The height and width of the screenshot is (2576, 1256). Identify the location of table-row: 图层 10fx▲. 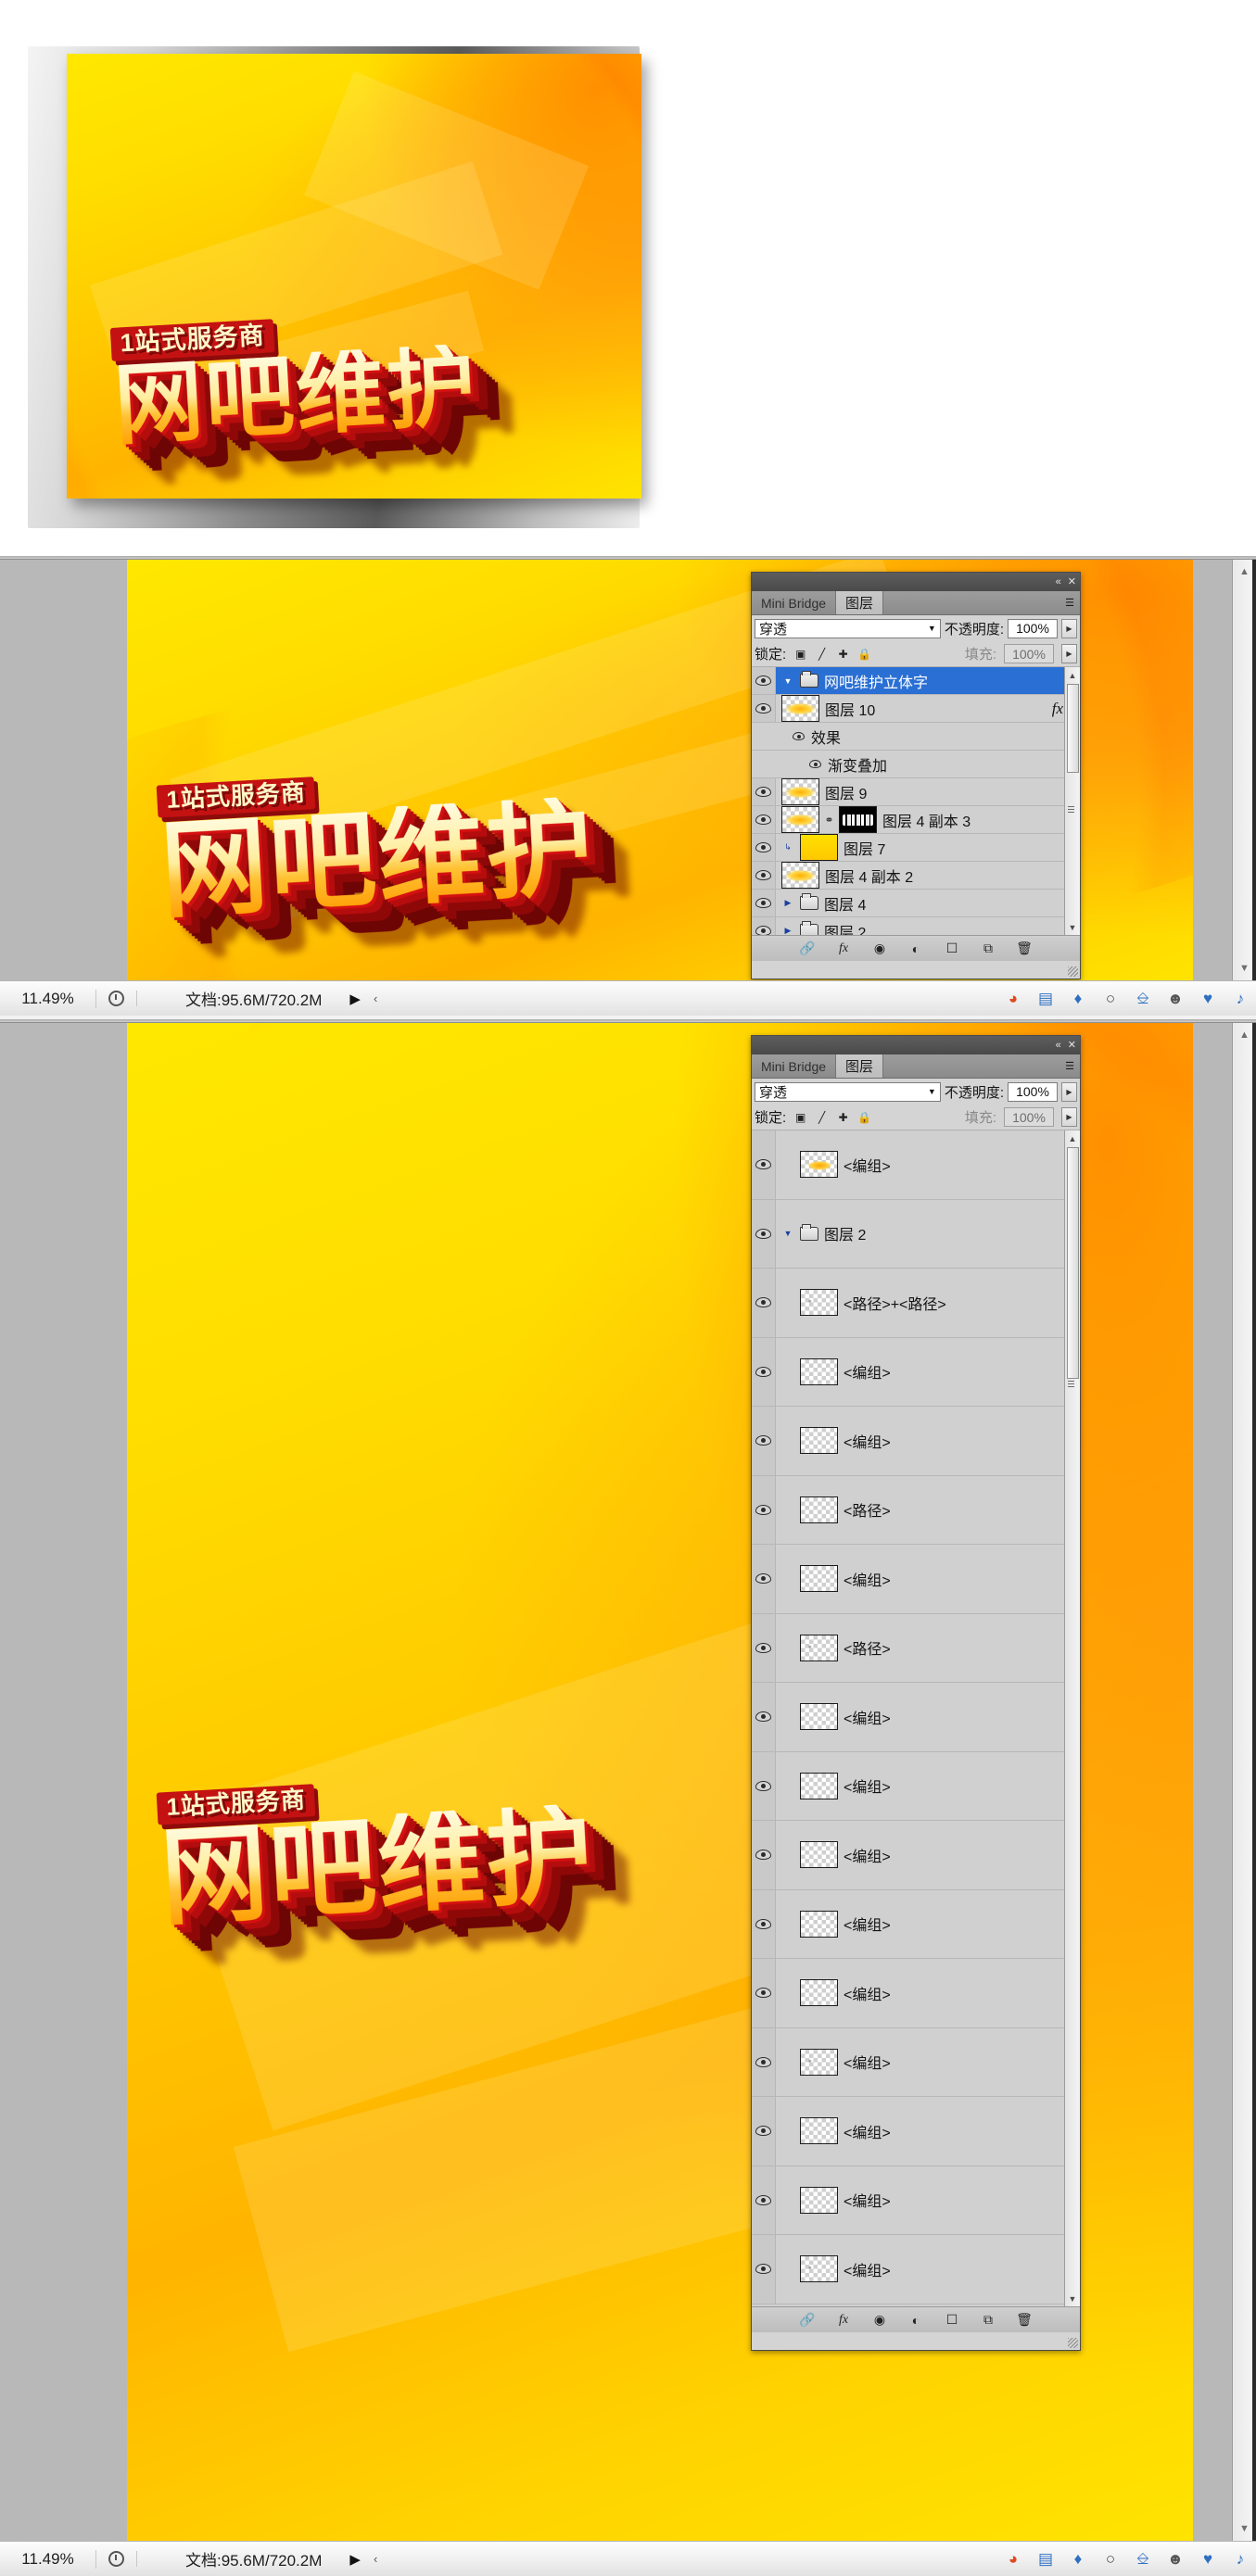
(916, 709).